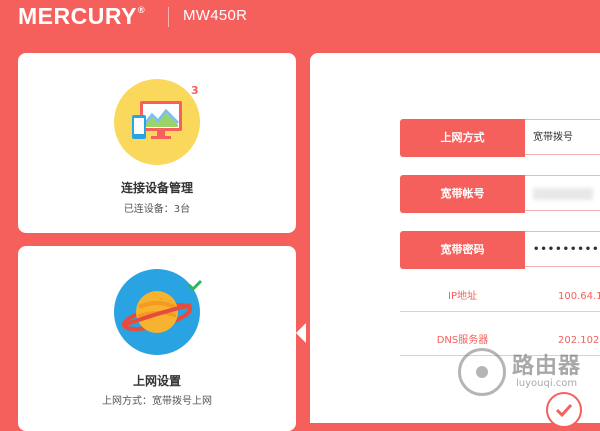  I want to click on password-row: 宽带密码 ••••••••••, so click(500, 250).